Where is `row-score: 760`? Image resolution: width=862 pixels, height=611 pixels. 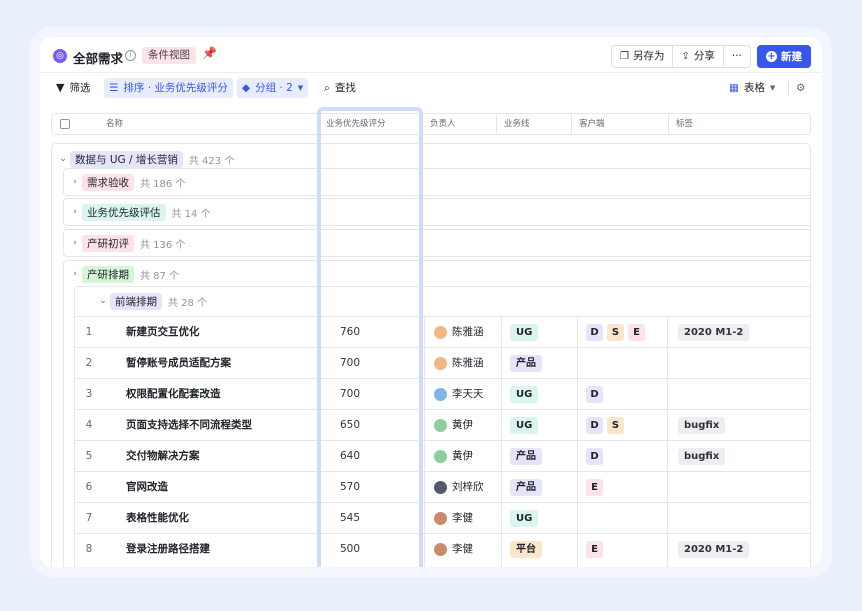 row-score: 760 is located at coordinates (380, 332).